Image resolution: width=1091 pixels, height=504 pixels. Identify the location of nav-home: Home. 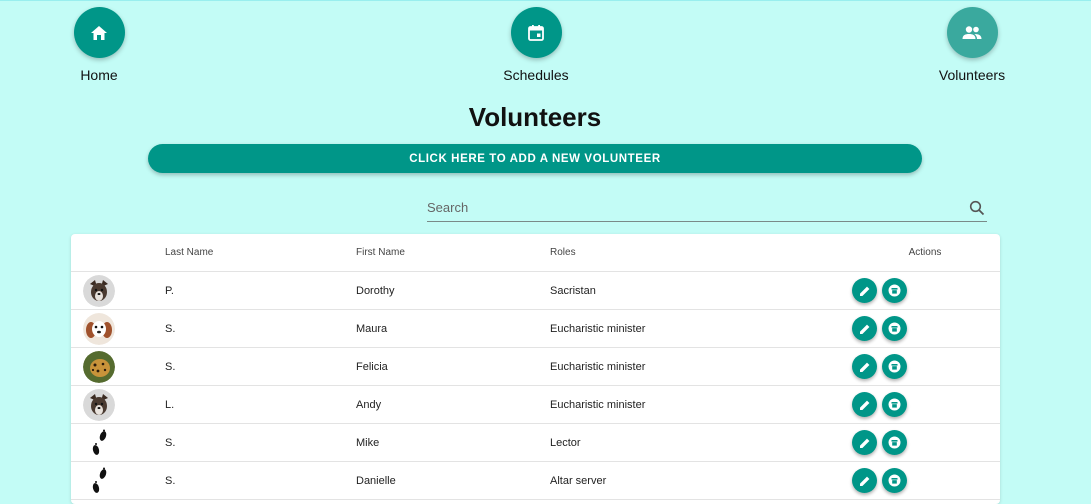
(99, 45).